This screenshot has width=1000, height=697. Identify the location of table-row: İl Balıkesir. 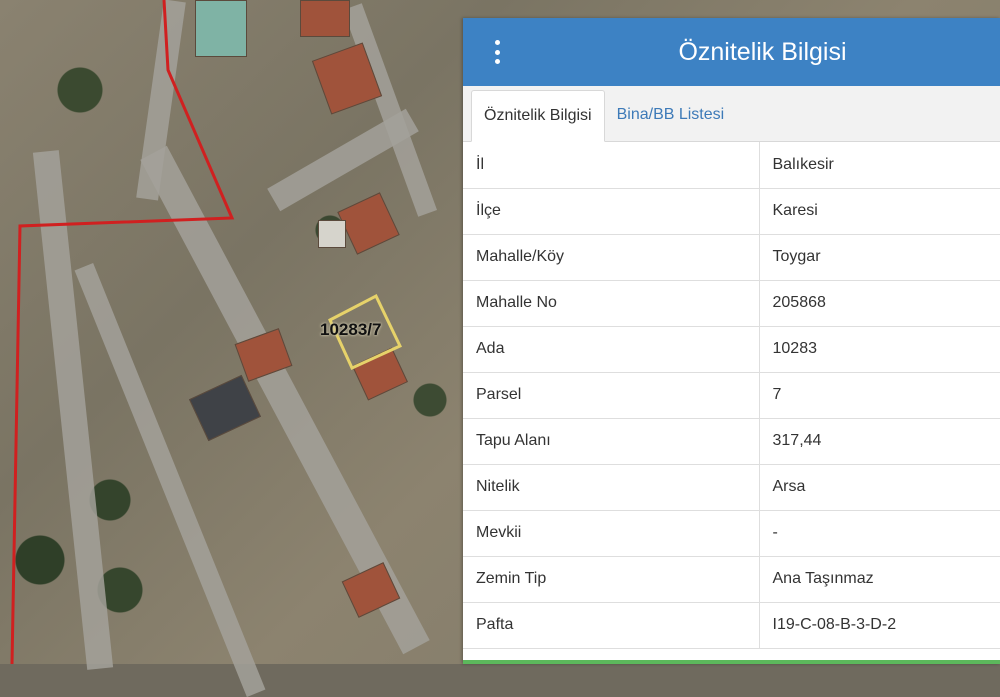
(731, 165).